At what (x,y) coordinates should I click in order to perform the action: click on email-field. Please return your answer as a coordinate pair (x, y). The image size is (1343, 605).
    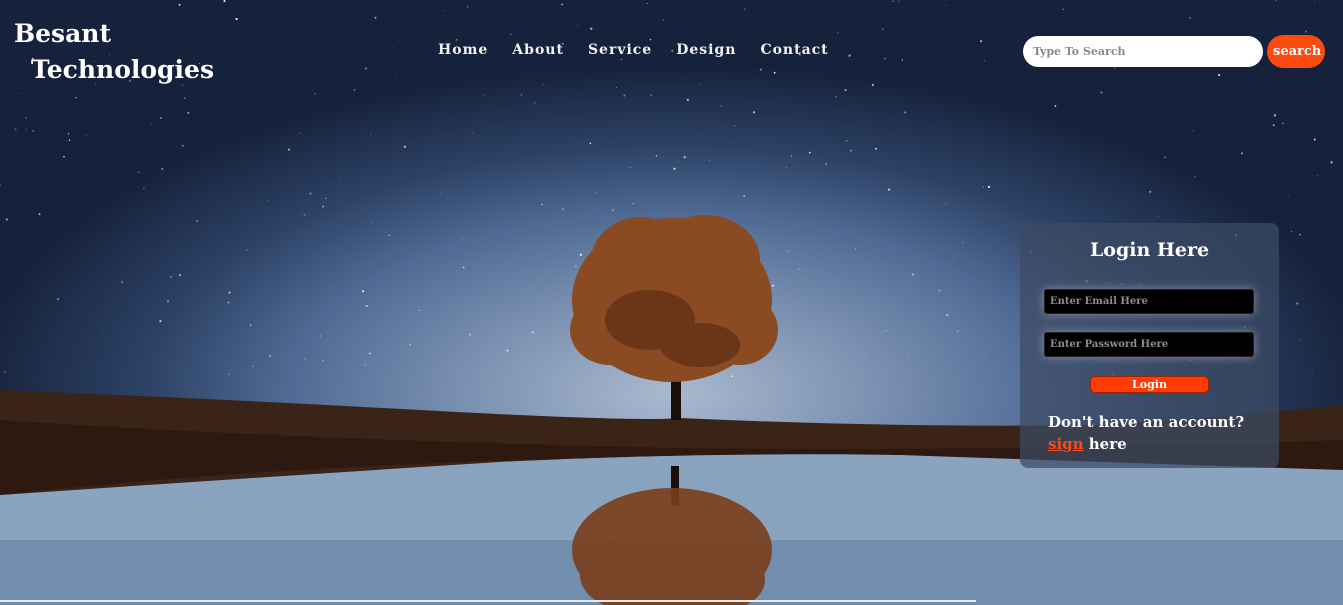
    Looking at the image, I should click on (1149, 301).